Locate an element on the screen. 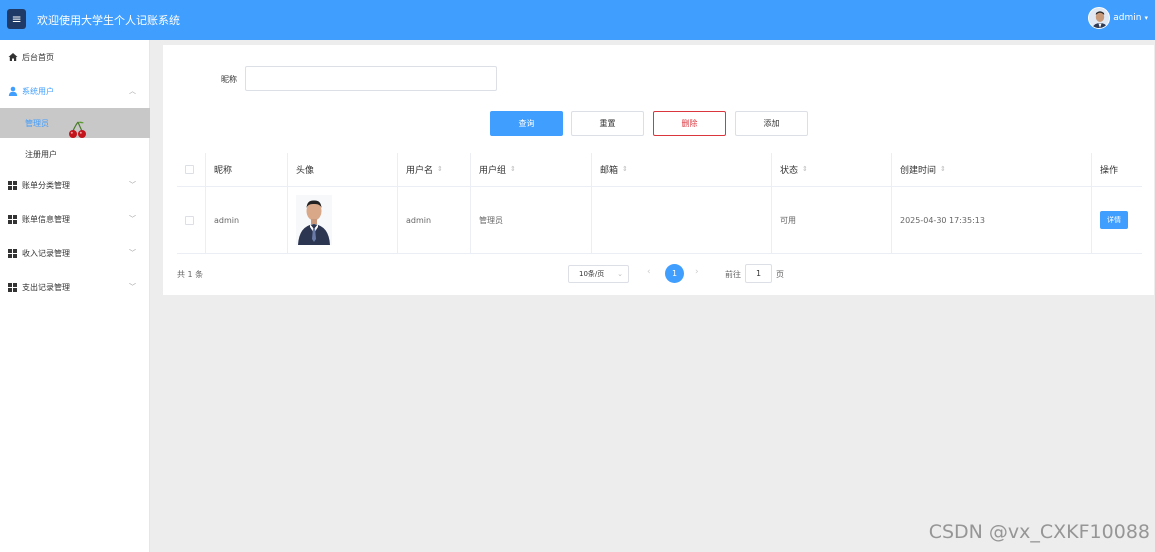  username-cell: admin is located at coordinates (434, 220).